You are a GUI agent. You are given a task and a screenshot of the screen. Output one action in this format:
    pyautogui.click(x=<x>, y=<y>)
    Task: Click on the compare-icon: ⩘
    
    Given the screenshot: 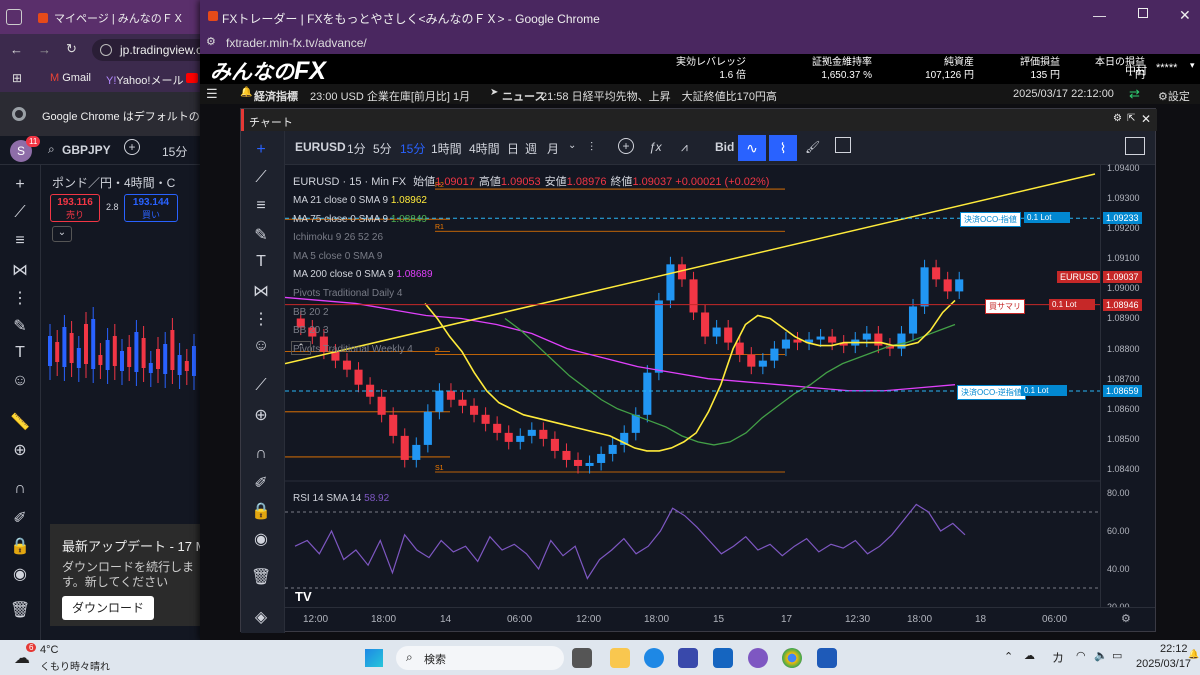 What is the action you would take?
    pyautogui.click(x=684, y=147)
    